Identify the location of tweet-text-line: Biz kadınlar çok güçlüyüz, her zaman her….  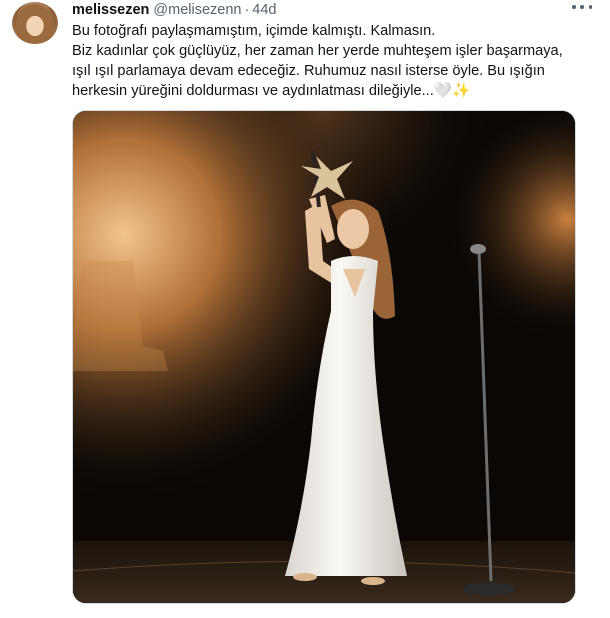
(317, 51).